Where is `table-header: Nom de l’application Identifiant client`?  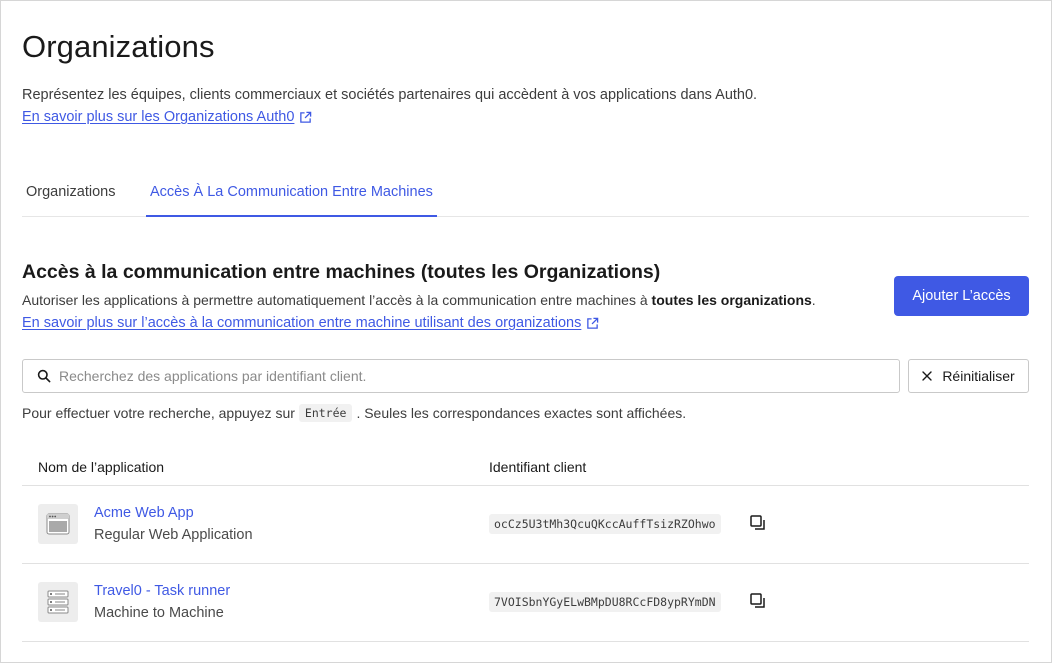
table-header: Nom de l’application Identifiant client is located at coordinates (525, 466).